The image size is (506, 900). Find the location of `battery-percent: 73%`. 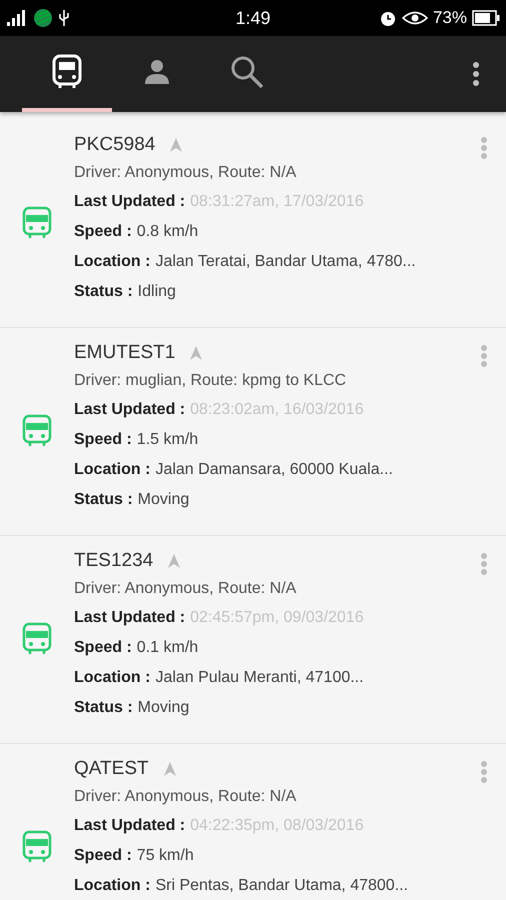

battery-percent: 73% is located at coordinates (449, 18).